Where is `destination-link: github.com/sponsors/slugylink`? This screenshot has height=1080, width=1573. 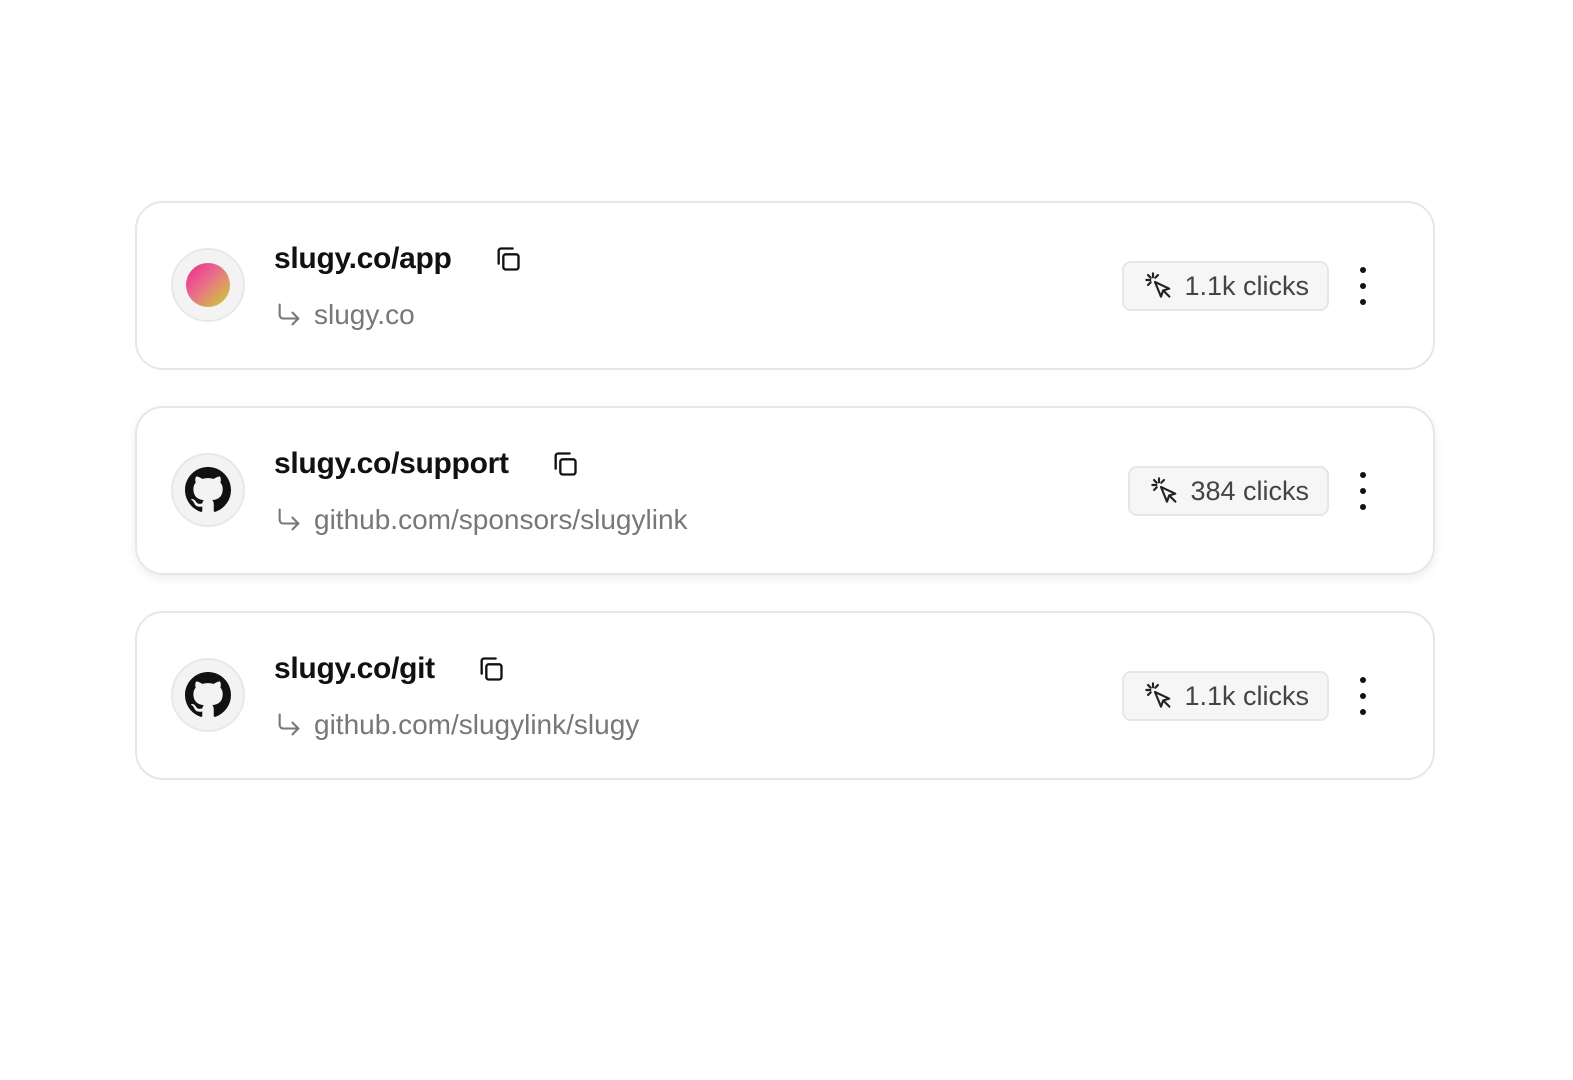 destination-link: github.com/sponsors/slugylink is located at coordinates (501, 520).